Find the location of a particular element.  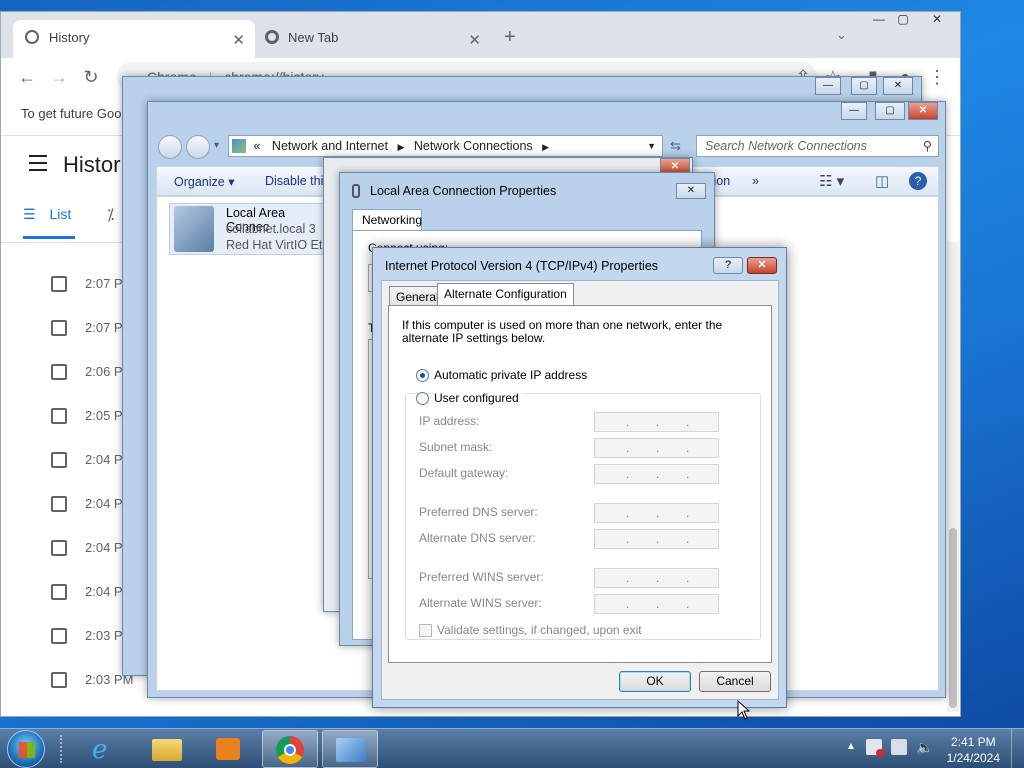

chrome-icon is located at coordinates (272, 37).